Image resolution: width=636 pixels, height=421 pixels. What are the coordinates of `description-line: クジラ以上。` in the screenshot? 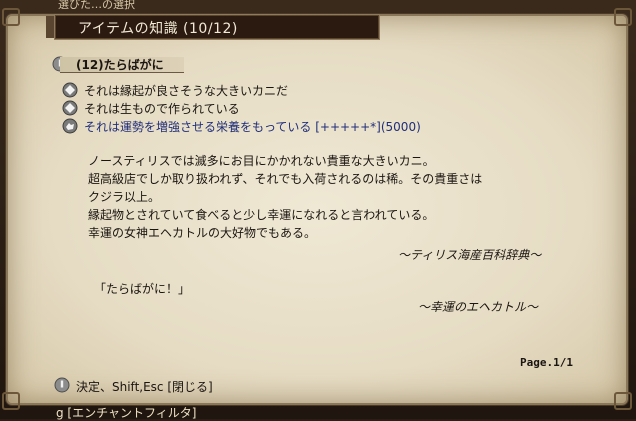 It's located at (124, 197).